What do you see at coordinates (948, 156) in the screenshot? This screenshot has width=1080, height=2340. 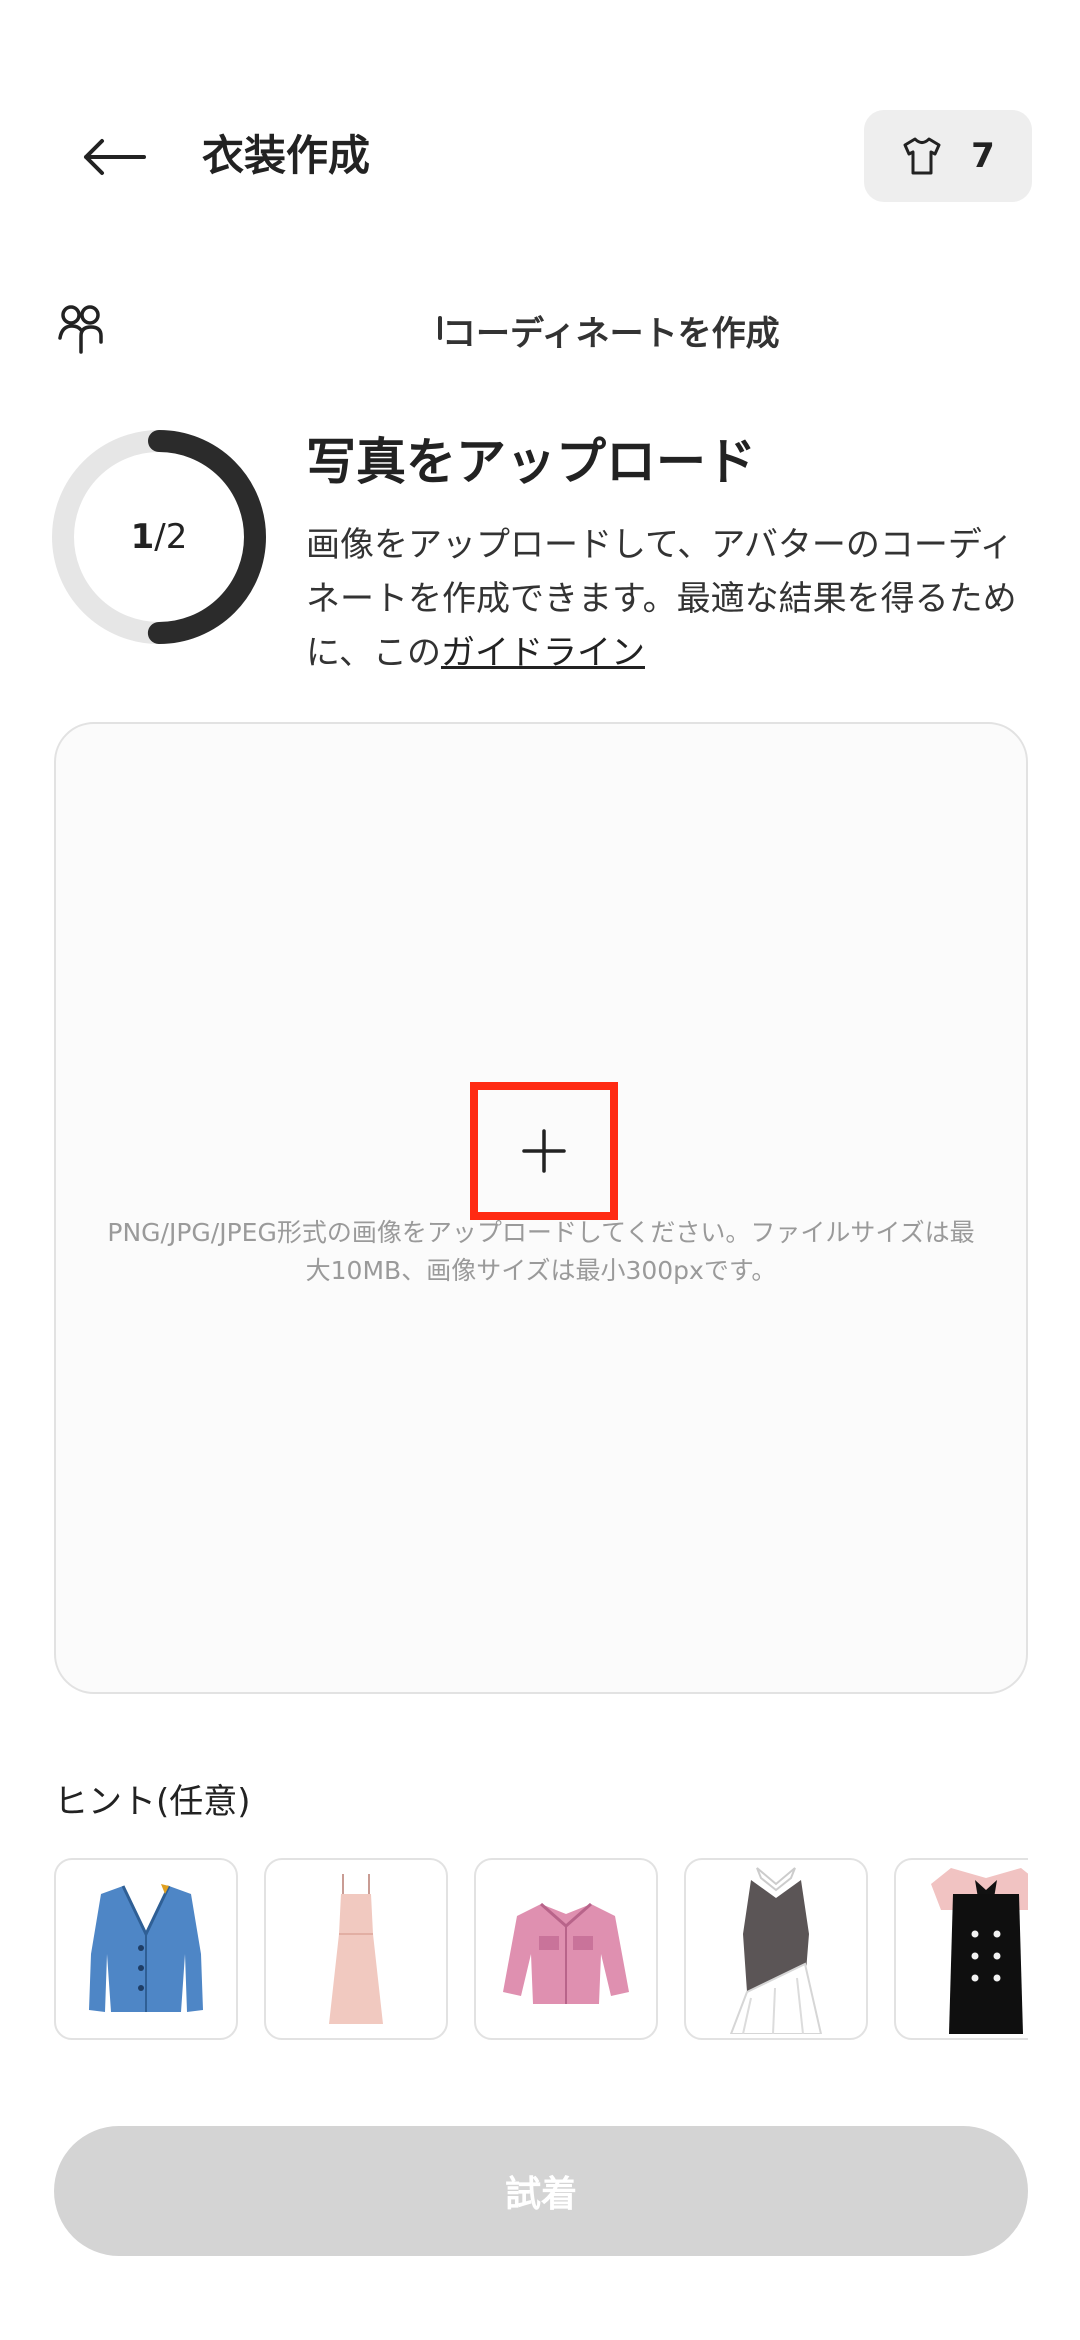 I see `outfit-credits-button: 7` at bounding box center [948, 156].